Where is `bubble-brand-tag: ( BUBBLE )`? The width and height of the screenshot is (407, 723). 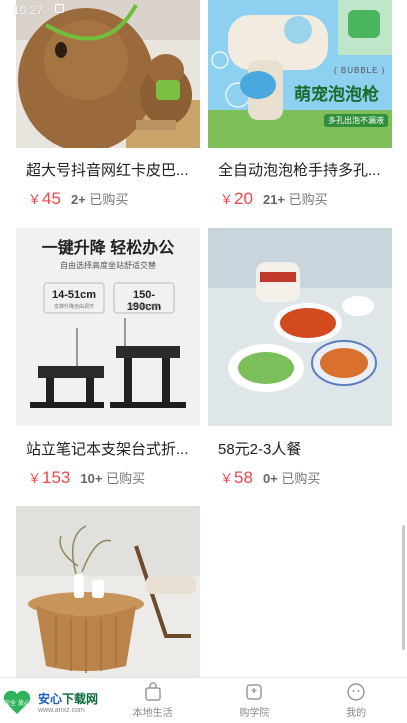
bubble-brand-tag: ( BUBBLE ) is located at coordinates (360, 70).